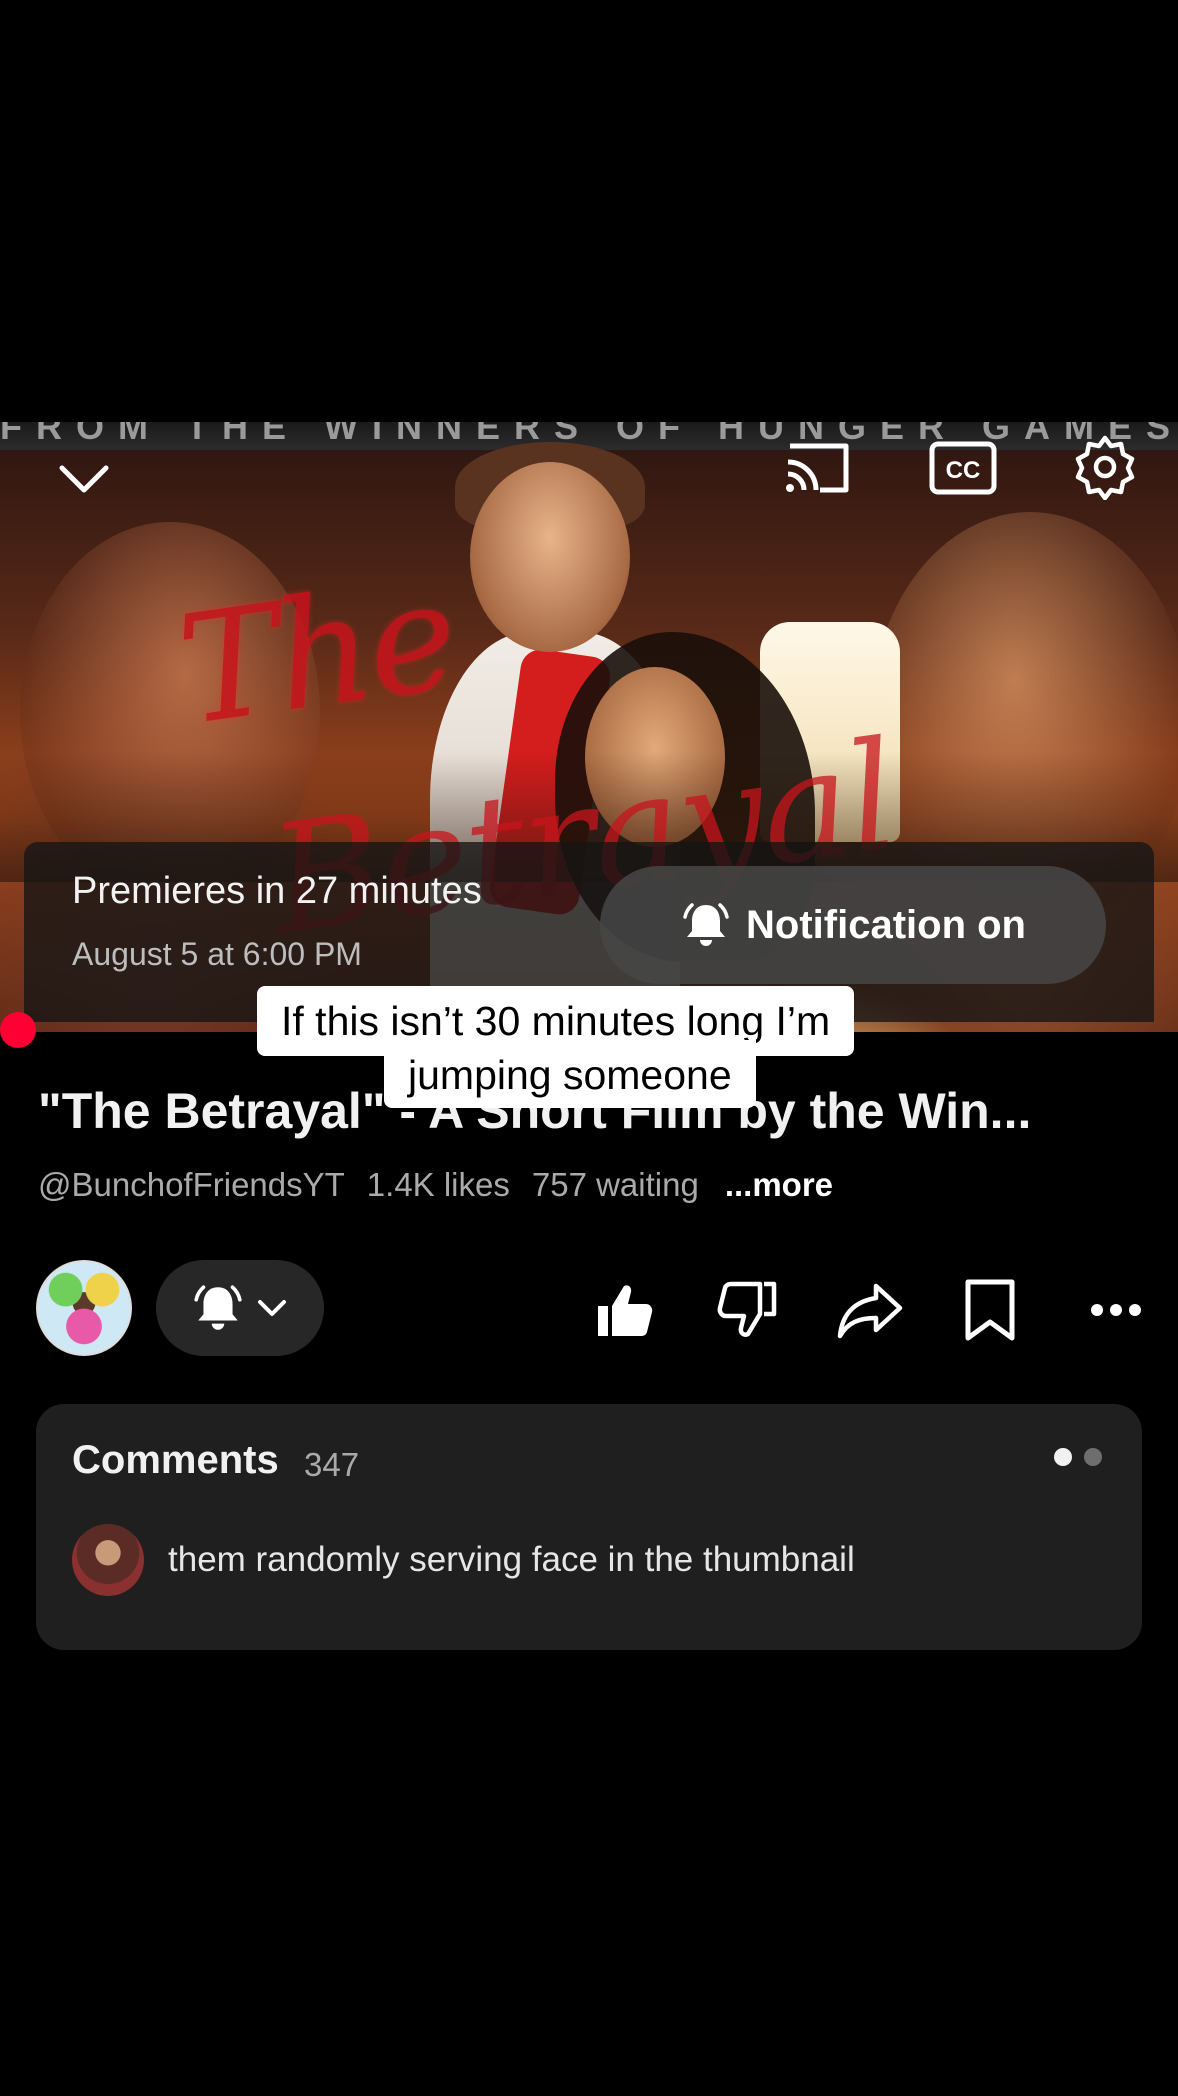 Image resolution: width=1178 pixels, height=2096 pixels. I want to click on svg-text: CC, so click(963, 470).